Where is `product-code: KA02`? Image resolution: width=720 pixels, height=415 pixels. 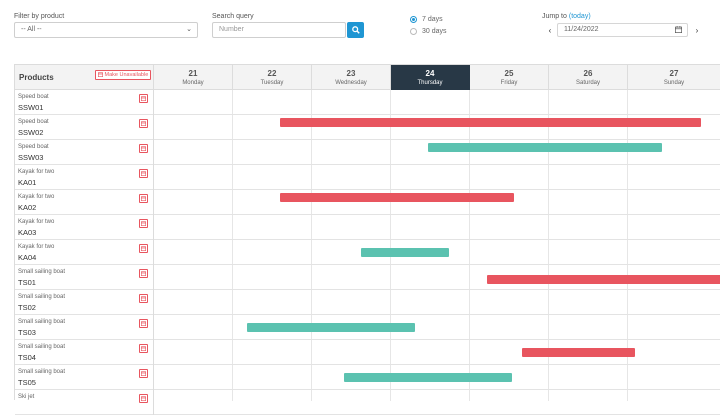 product-code: KA02 is located at coordinates (27, 207).